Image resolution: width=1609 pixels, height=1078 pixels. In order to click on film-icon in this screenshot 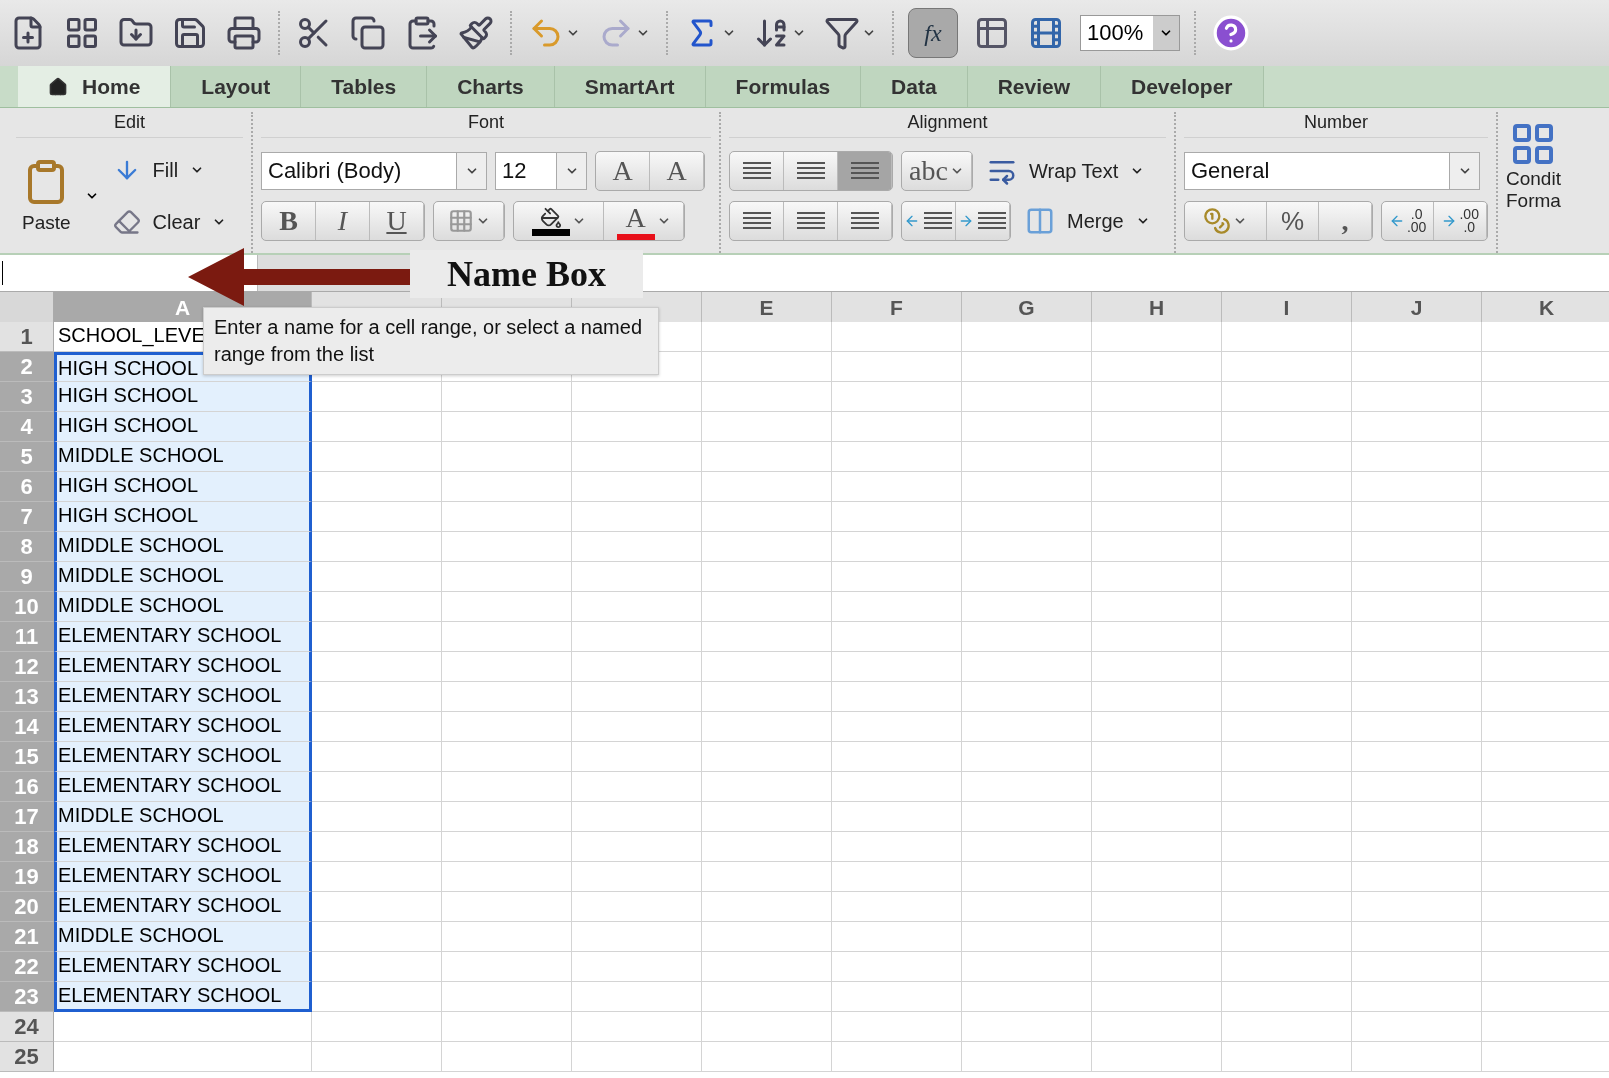, I will do `click(1046, 33)`.